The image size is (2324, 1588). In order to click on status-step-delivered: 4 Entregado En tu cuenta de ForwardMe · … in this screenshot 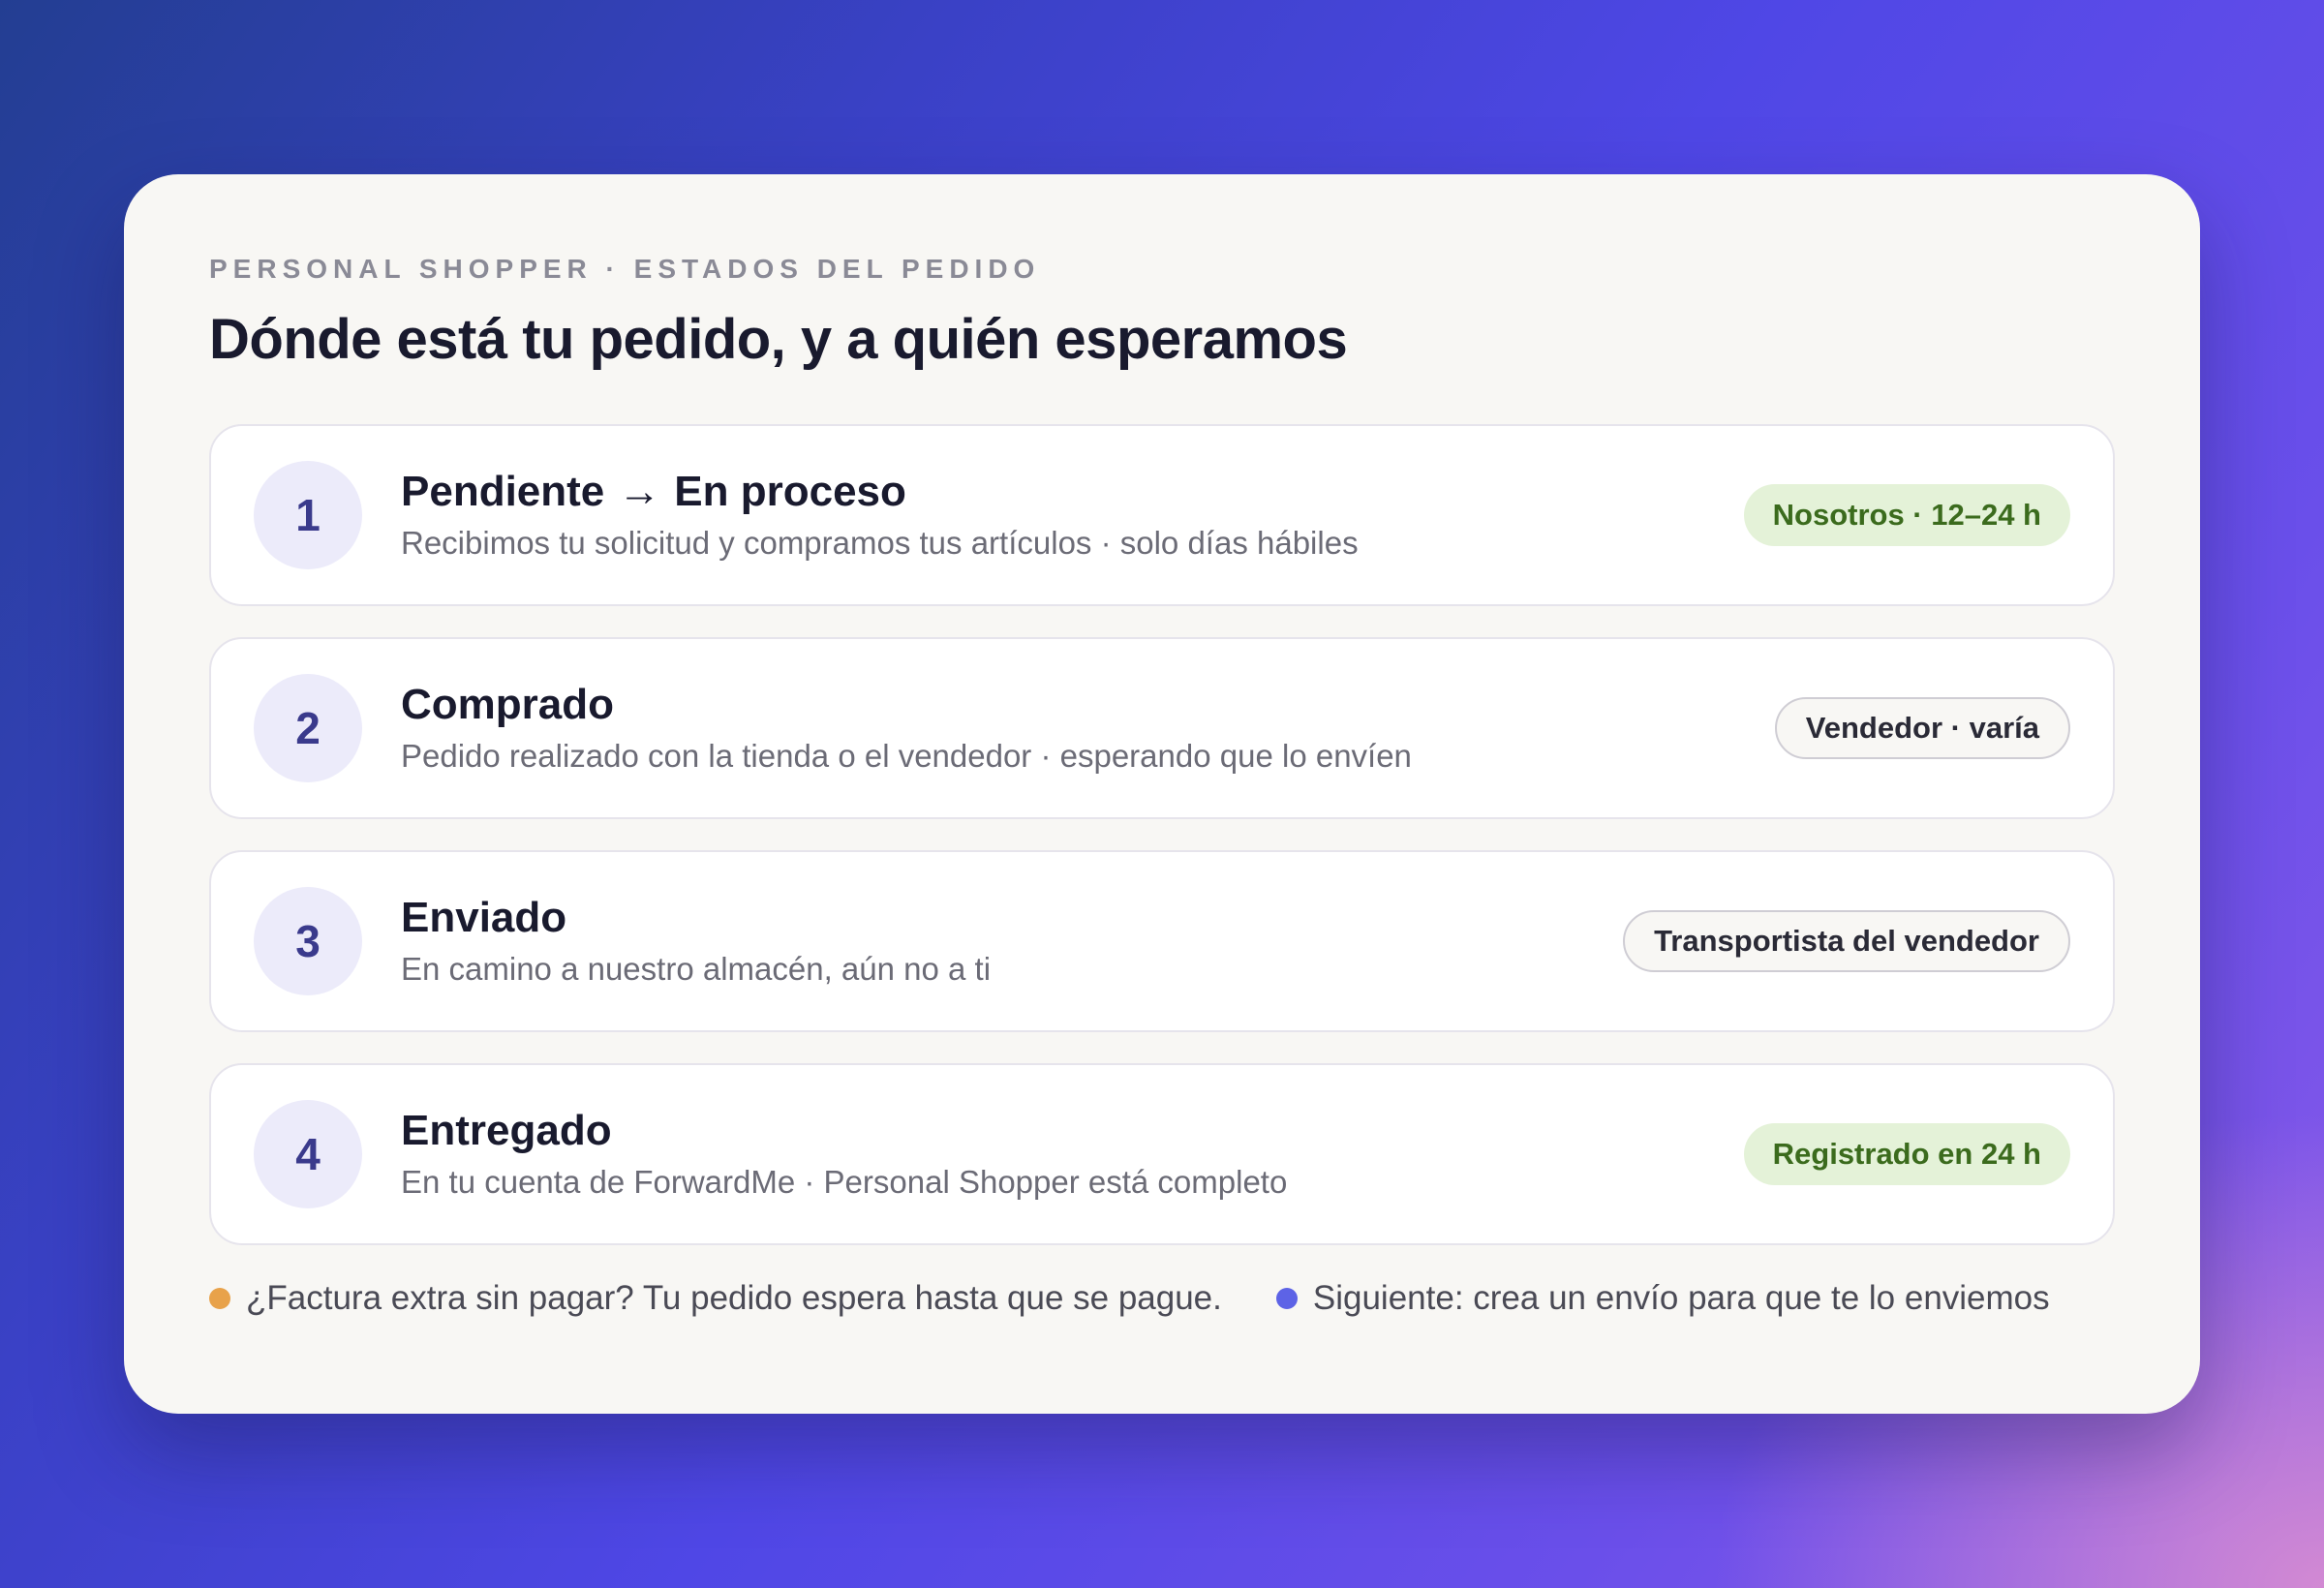, I will do `click(1162, 1154)`.